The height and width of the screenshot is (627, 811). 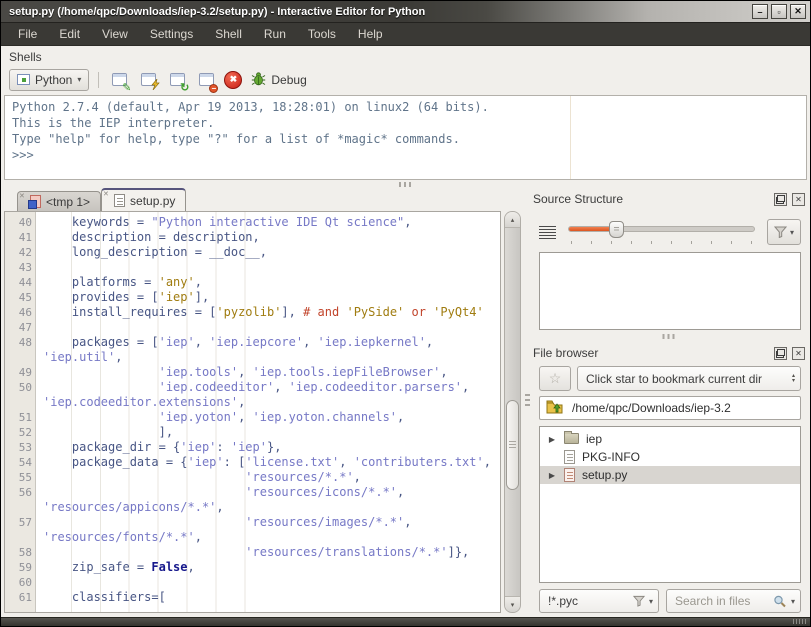 I want to click on bookmark-combo: Click star to bookmark current dir ▴ ▾, so click(x=689, y=378).